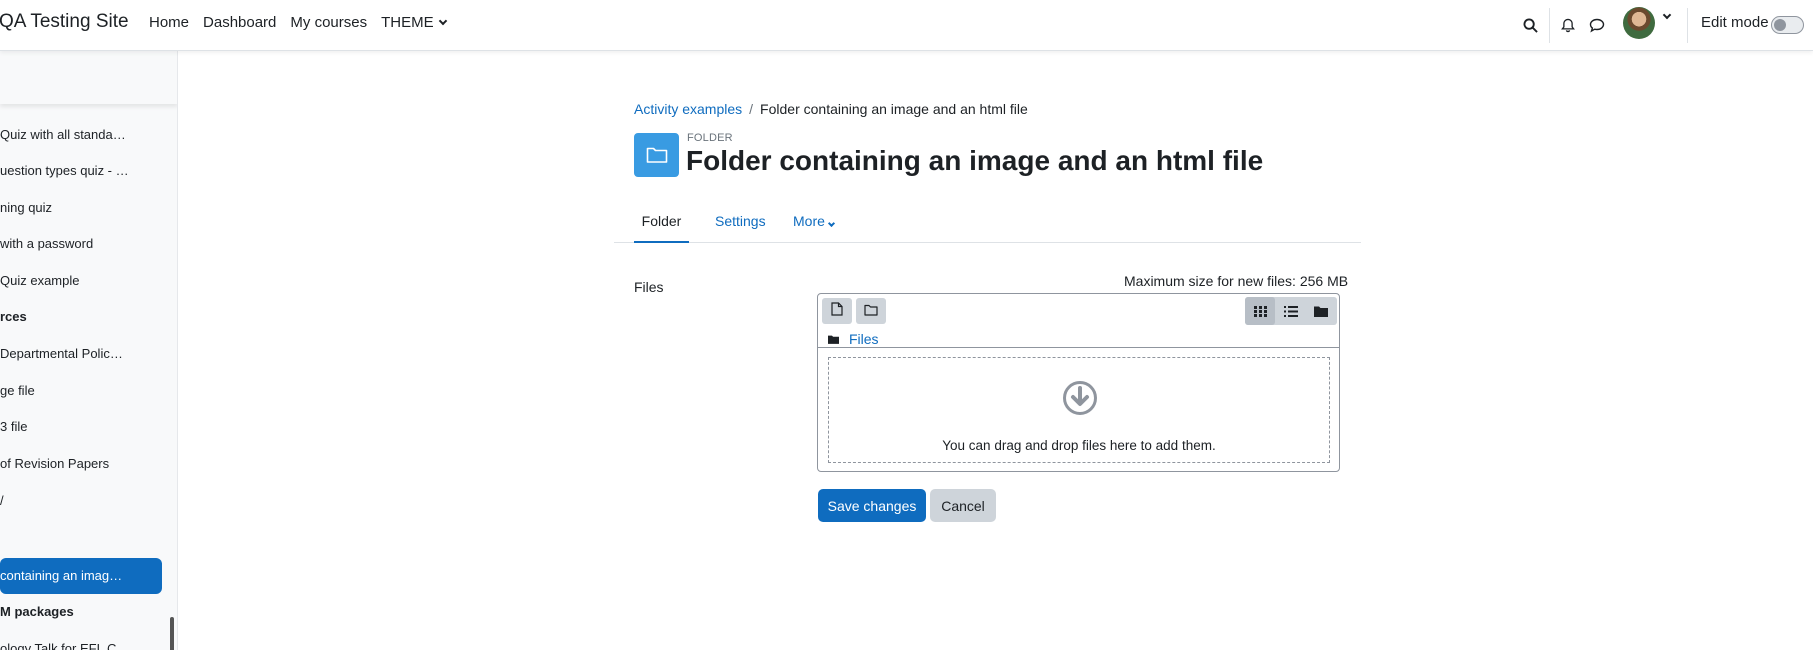 This screenshot has height=650, width=1813. Describe the element at coordinates (864, 339) in the screenshot. I see `path-root-link: Files` at that location.